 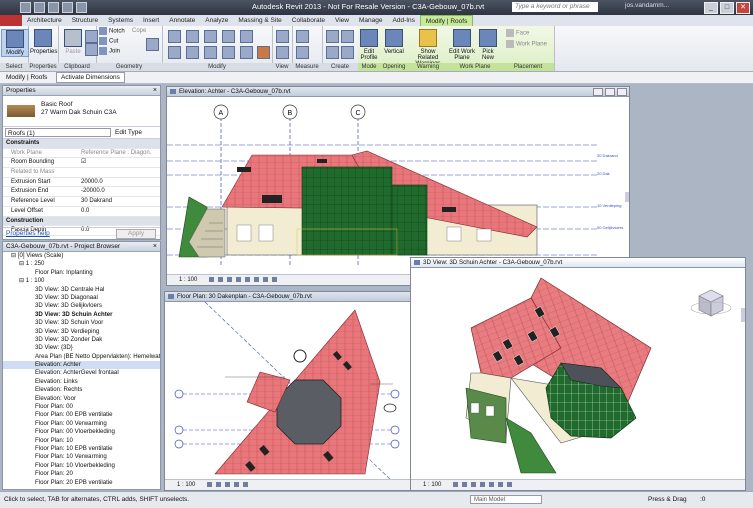 What do you see at coordinates (555, 7) in the screenshot?
I see `search-input: Type a keyword or phrase` at bounding box center [555, 7].